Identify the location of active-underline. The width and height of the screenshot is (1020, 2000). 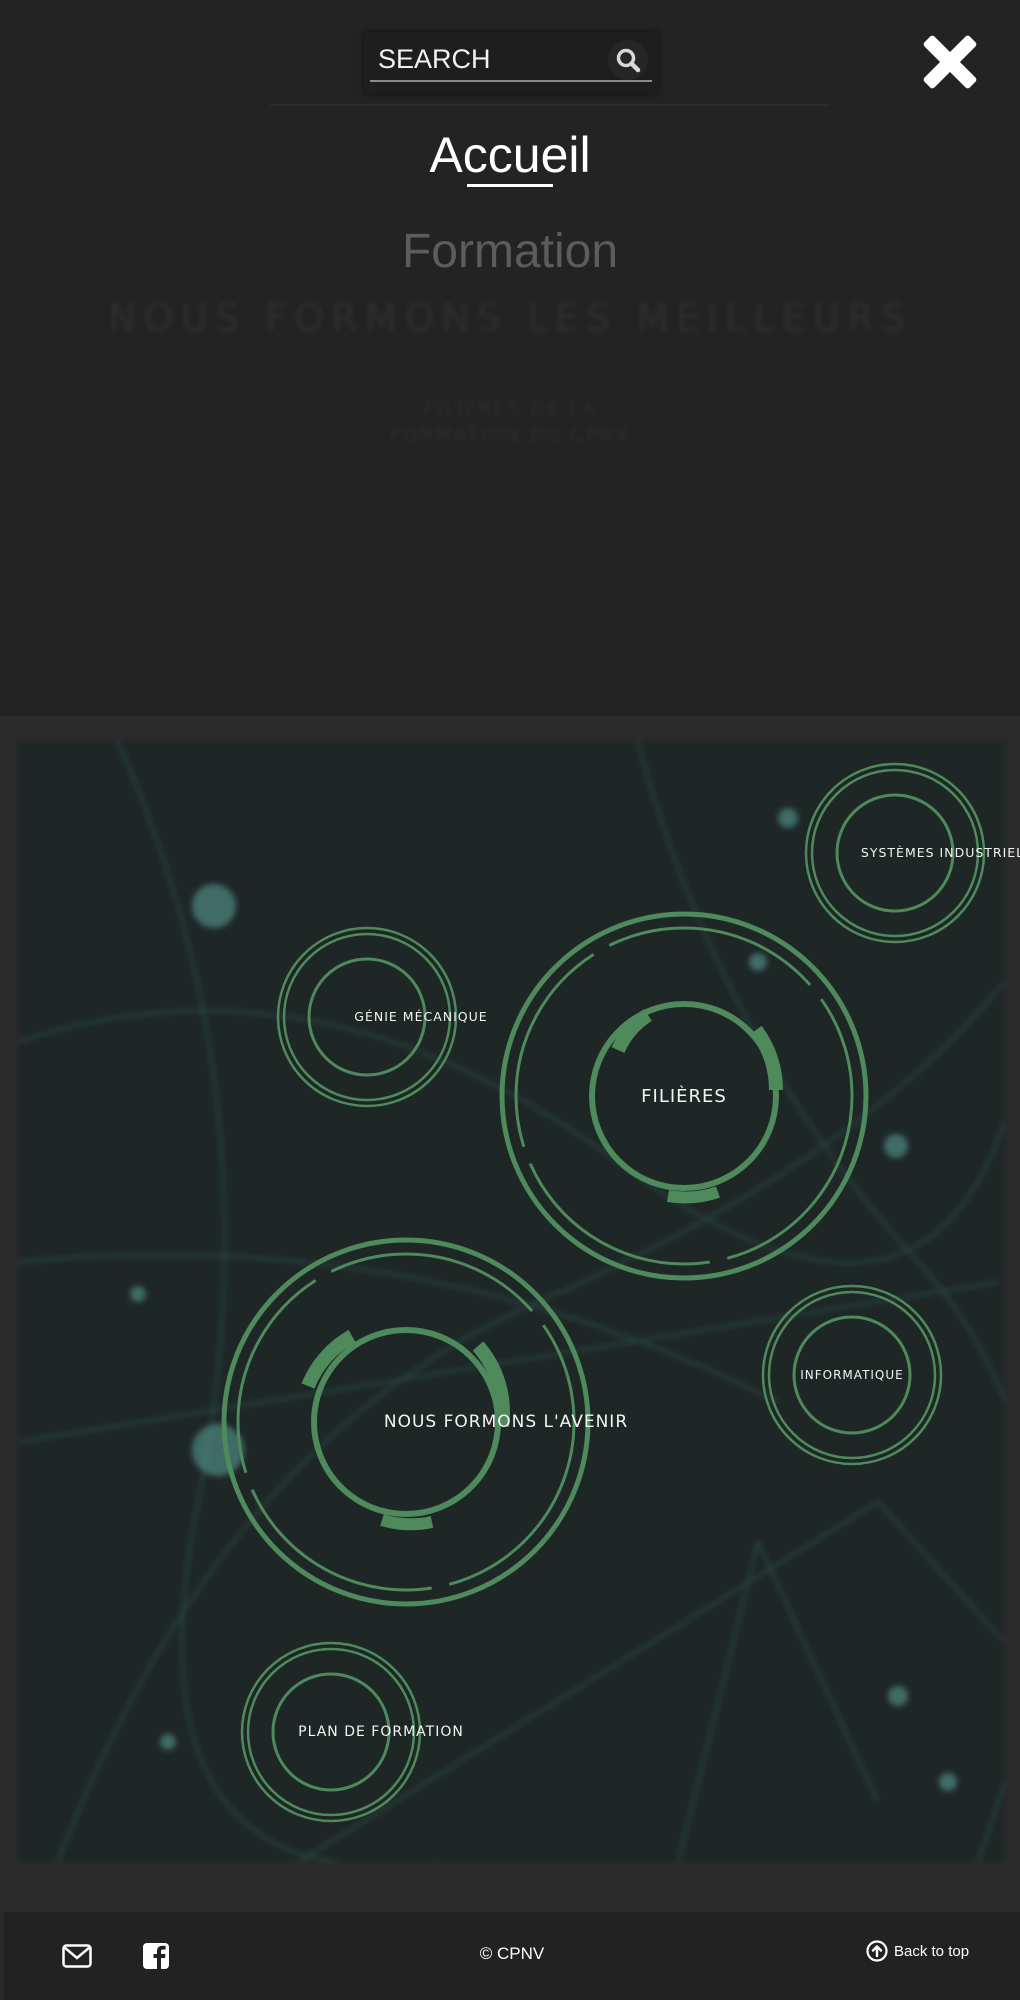
(510, 185).